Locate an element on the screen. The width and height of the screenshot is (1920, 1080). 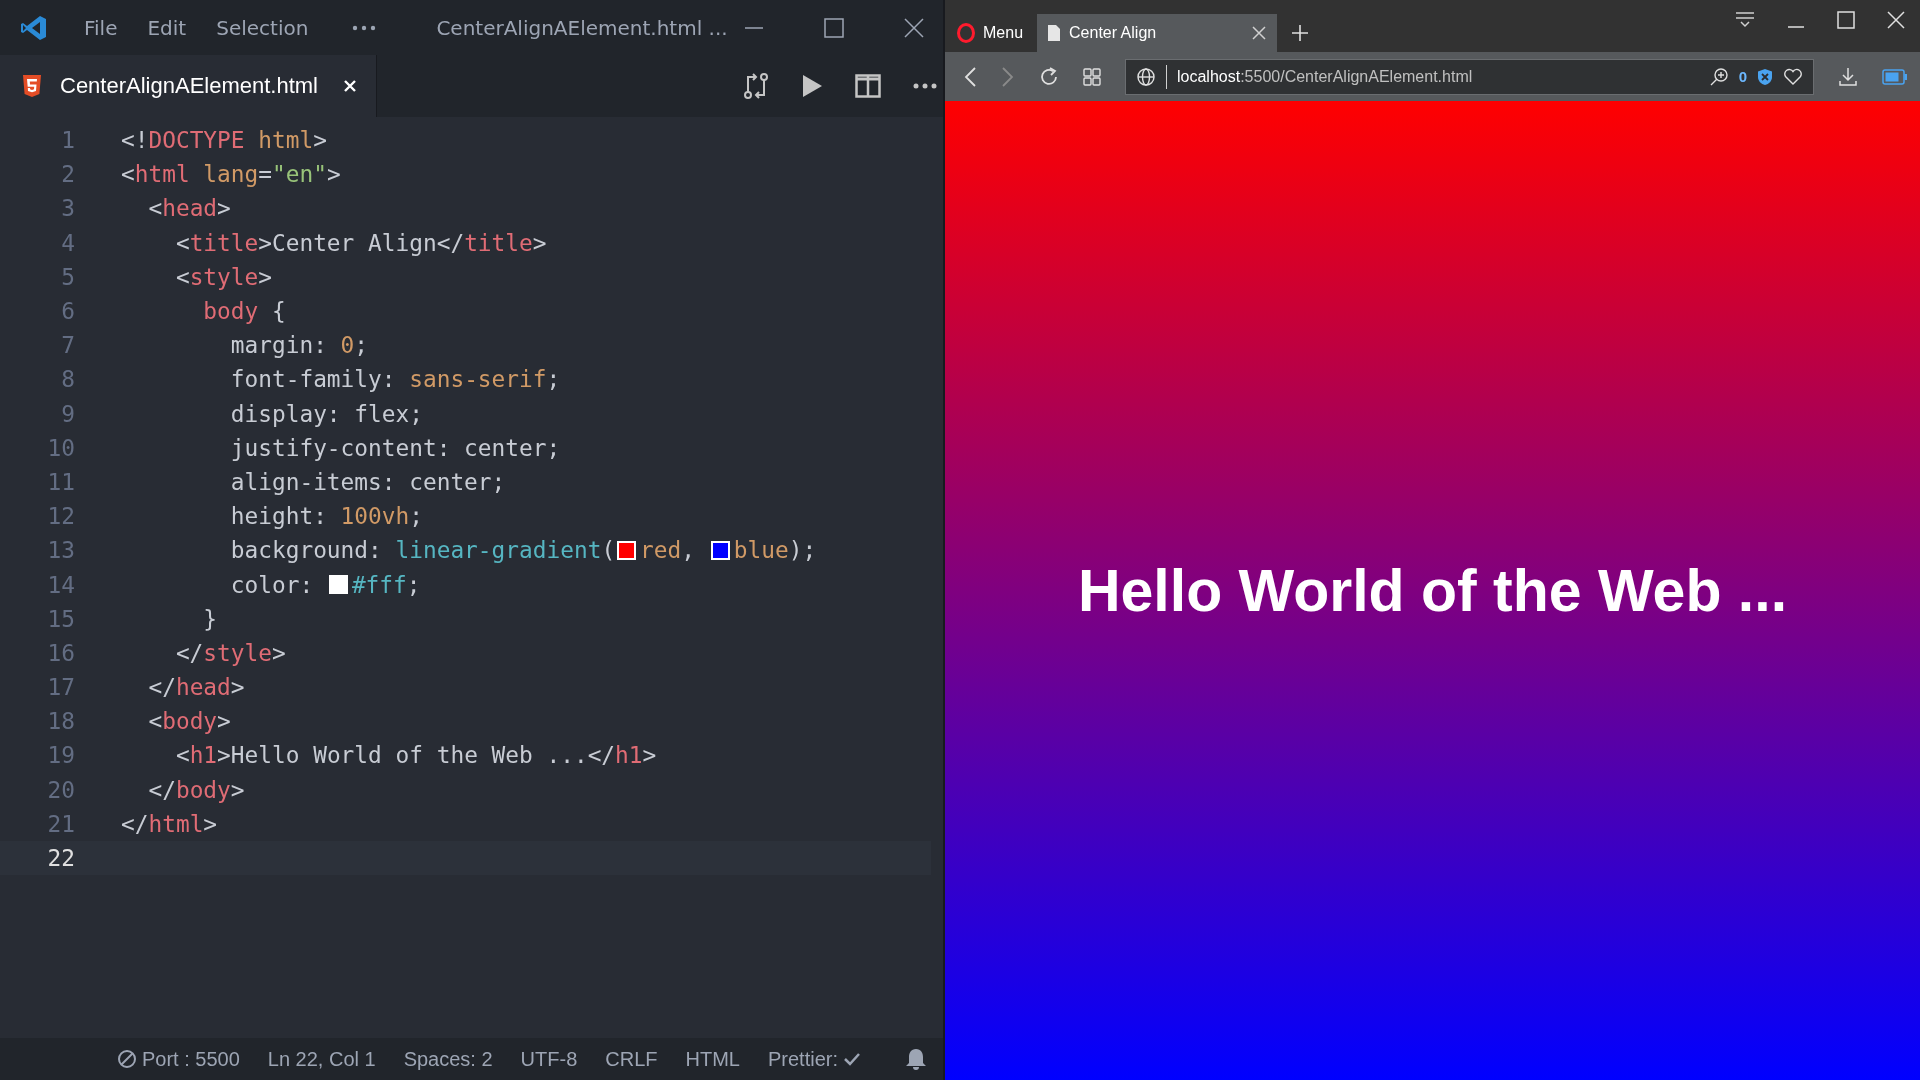
code-text: <title>Center Align</title> is located at coordinates (360, 242).